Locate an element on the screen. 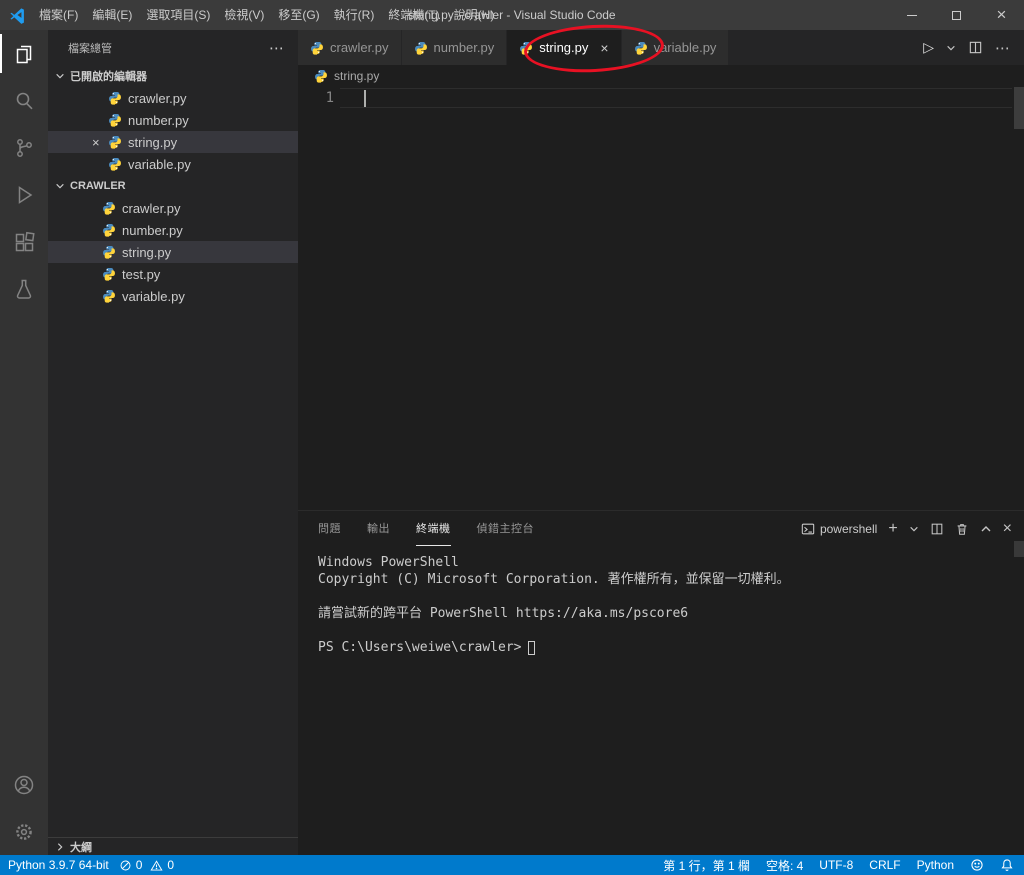  feedback-smiley-icon is located at coordinates (977, 865).